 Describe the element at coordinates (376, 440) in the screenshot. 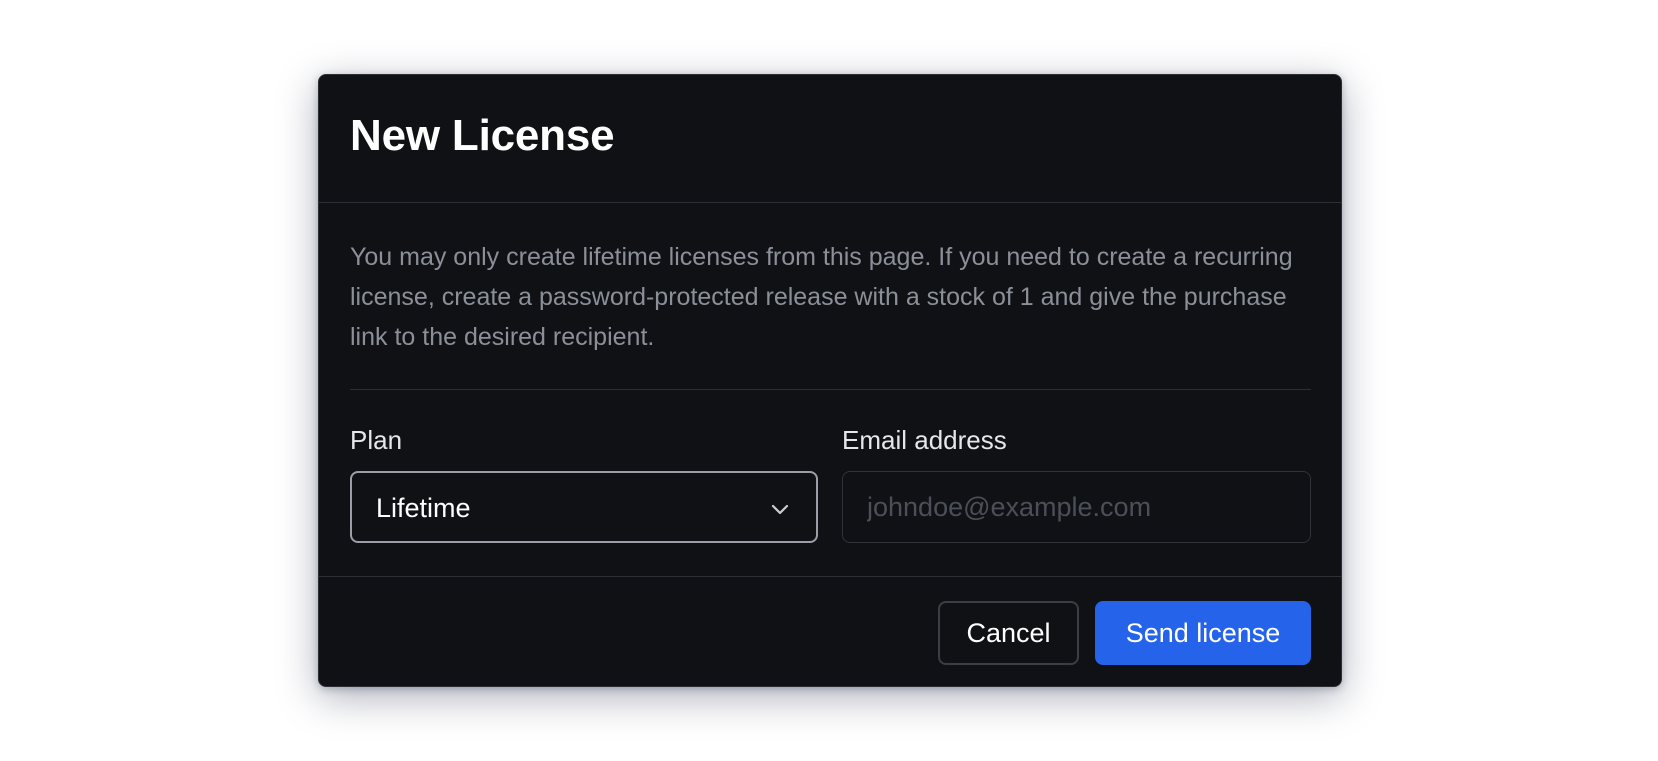

I see `plan-label: Plan` at that location.